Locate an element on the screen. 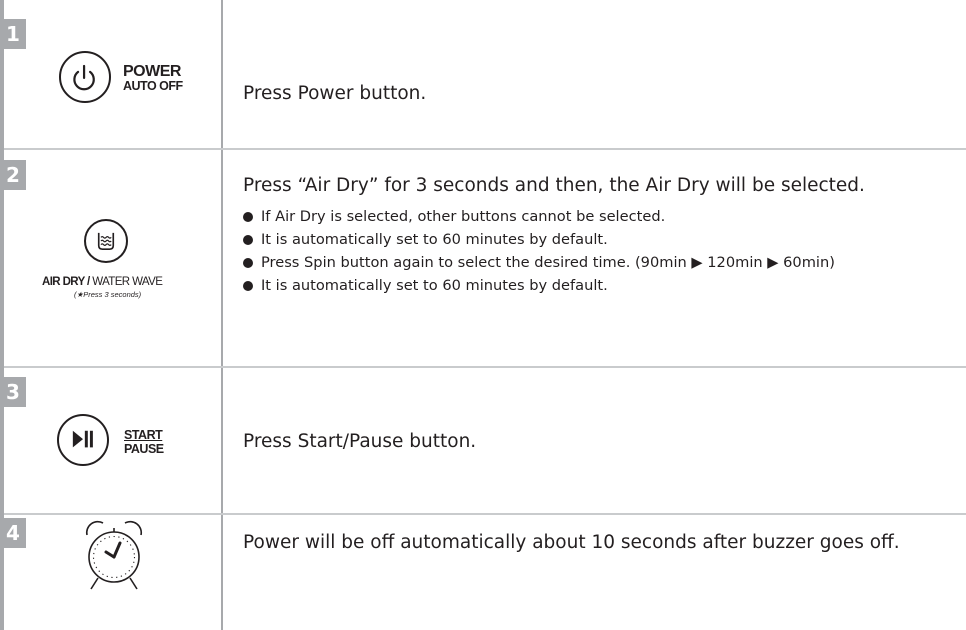 The image size is (966, 630). air-dry-icon is located at coordinates (106, 241).